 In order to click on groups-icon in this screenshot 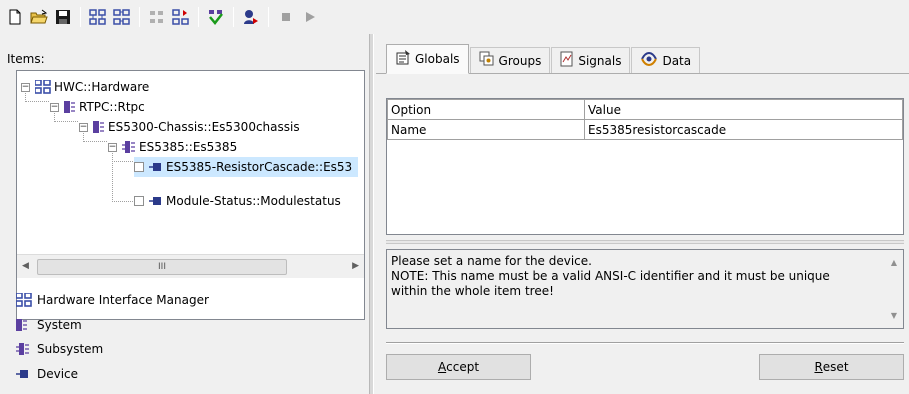, I will do `click(487, 60)`.